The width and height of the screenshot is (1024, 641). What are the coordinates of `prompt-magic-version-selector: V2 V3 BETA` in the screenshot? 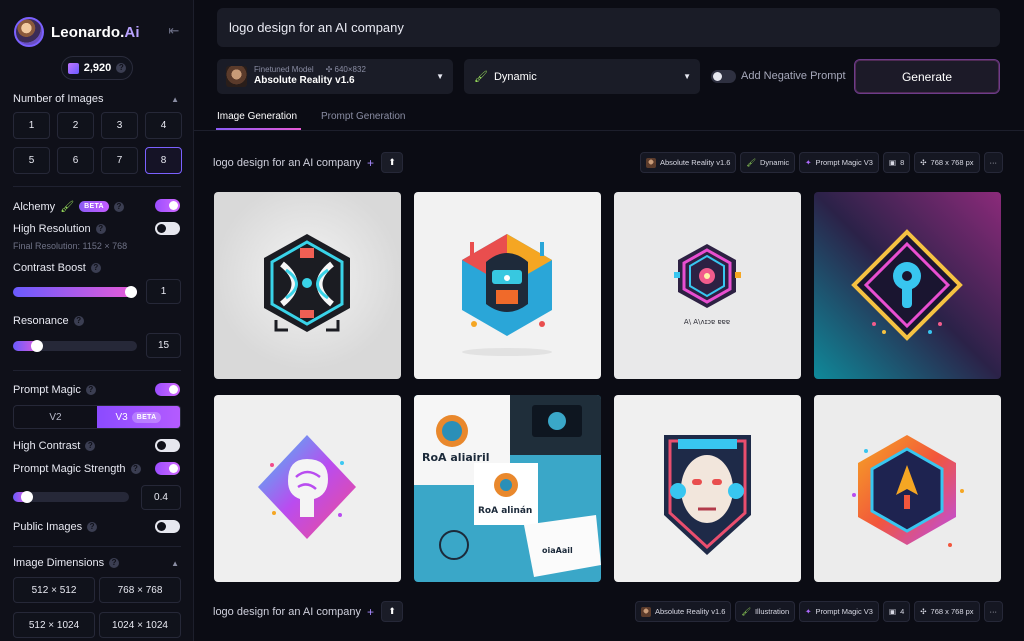 It's located at (97, 417).